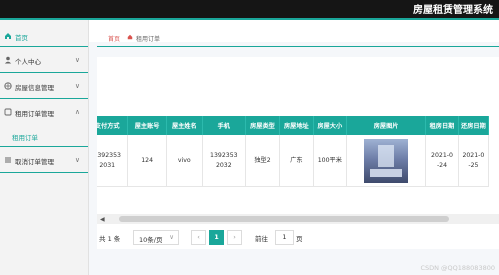 Image resolution: width=499 pixels, height=275 pixels. I want to click on column-header: 屋主账号, so click(147, 125).